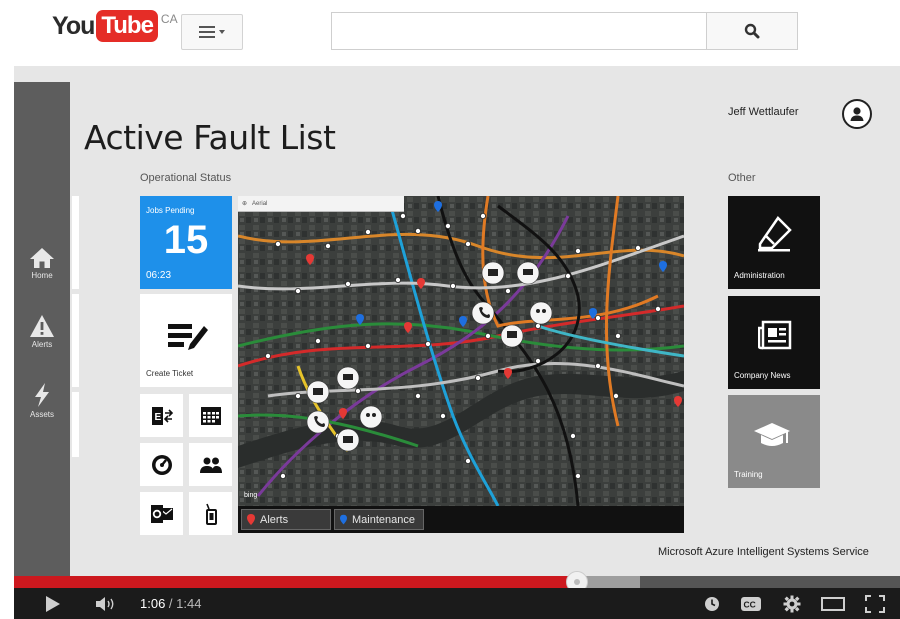 Image resolution: width=900 pixels, height=619 pixels. I want to click on closed-captions-icon: CC, so click(751, 603).